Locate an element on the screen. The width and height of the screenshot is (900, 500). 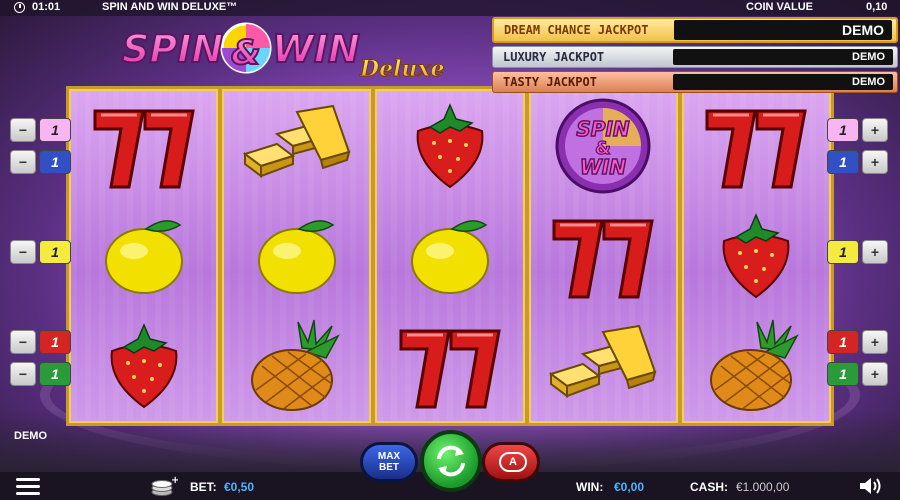
dream-chance-jackpot: DREAM CHANCE JACKPOT DEMO is located at coordinates (695, 30).